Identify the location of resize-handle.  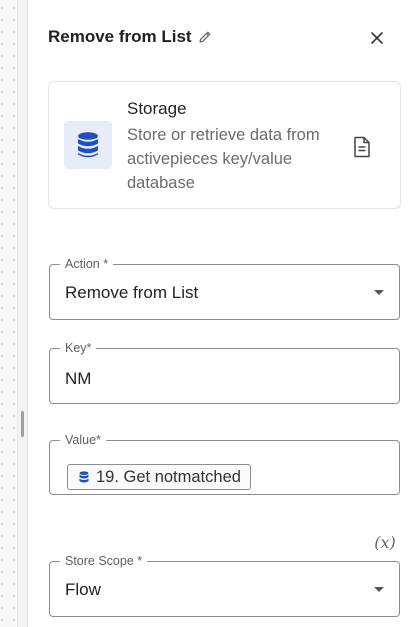
(22, 424).